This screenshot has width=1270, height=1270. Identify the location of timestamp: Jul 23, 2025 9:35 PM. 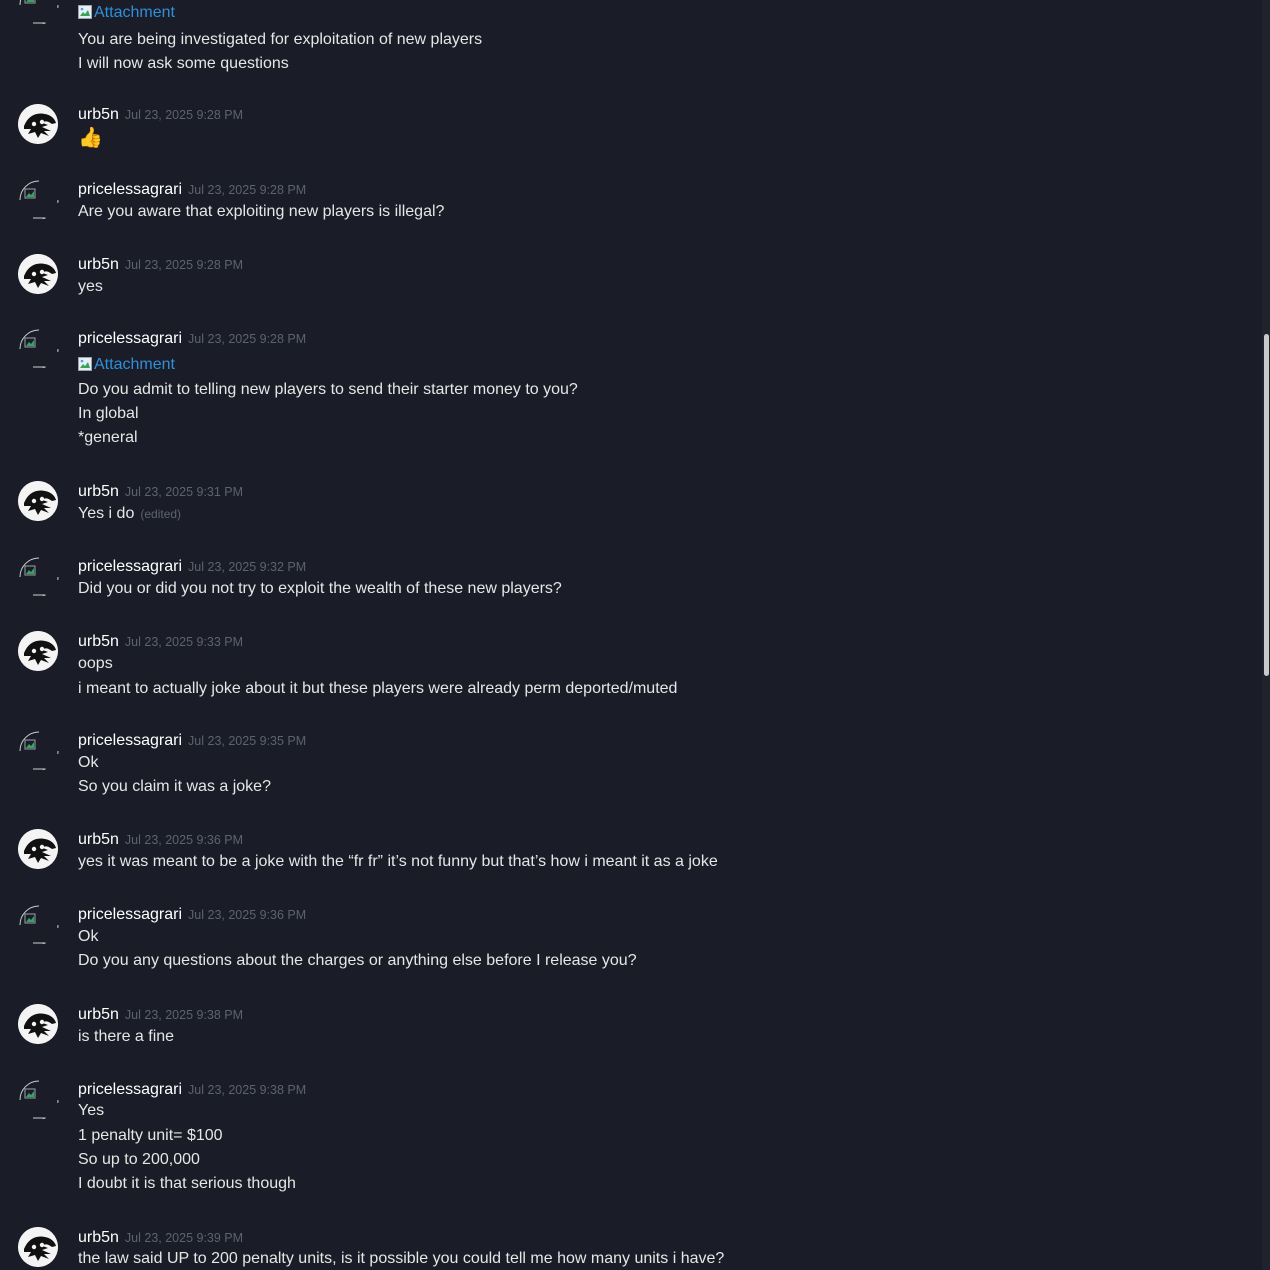
(247, 741).